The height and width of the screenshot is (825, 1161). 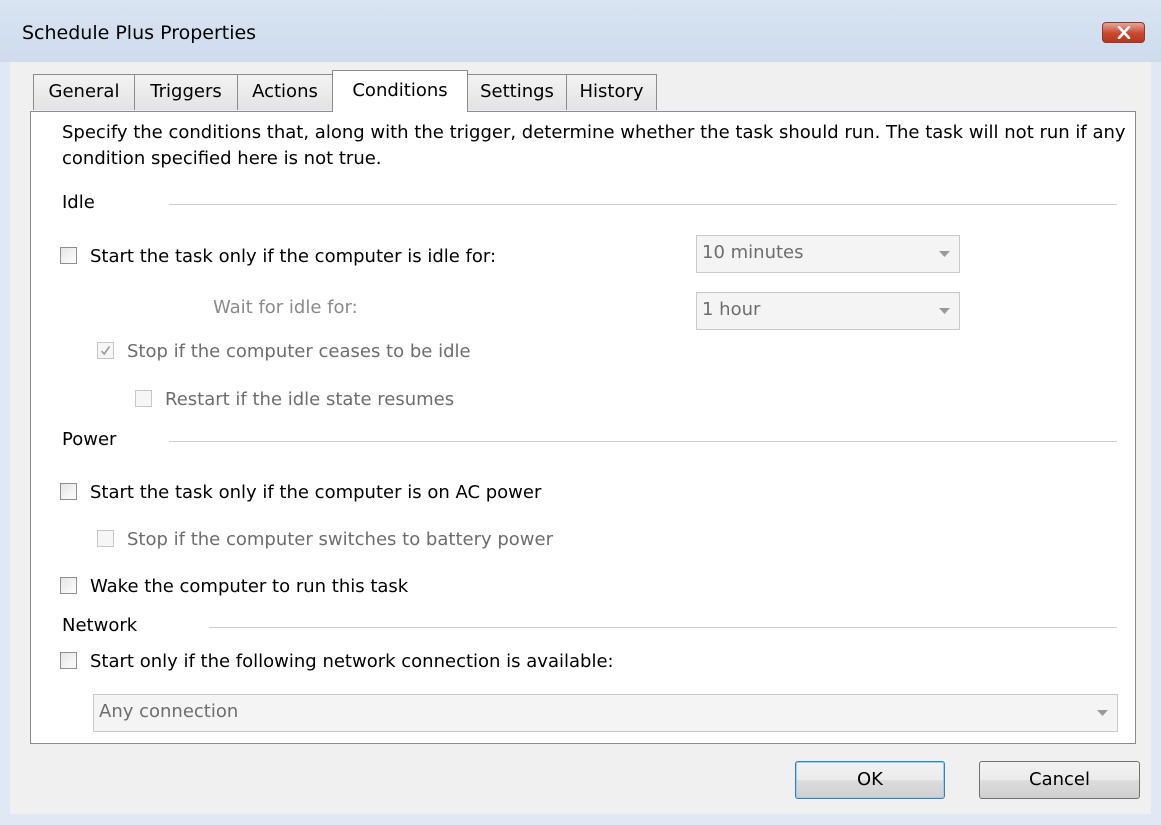 I want to click on wake-to-run-checkbox, so click(x=68, y=585).